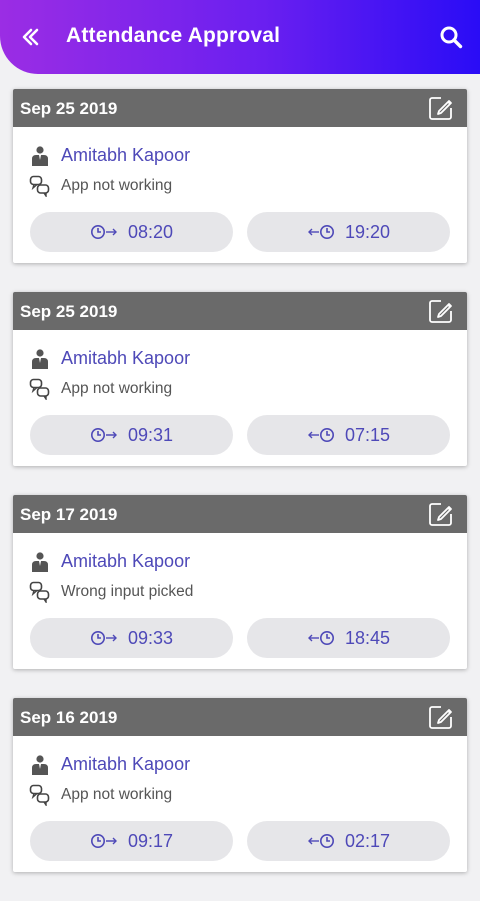  What do you see at coordinates (240, 717) in the screenshot?
I see `card-header: Sep 16 2019` at bounding box center [240, 717].